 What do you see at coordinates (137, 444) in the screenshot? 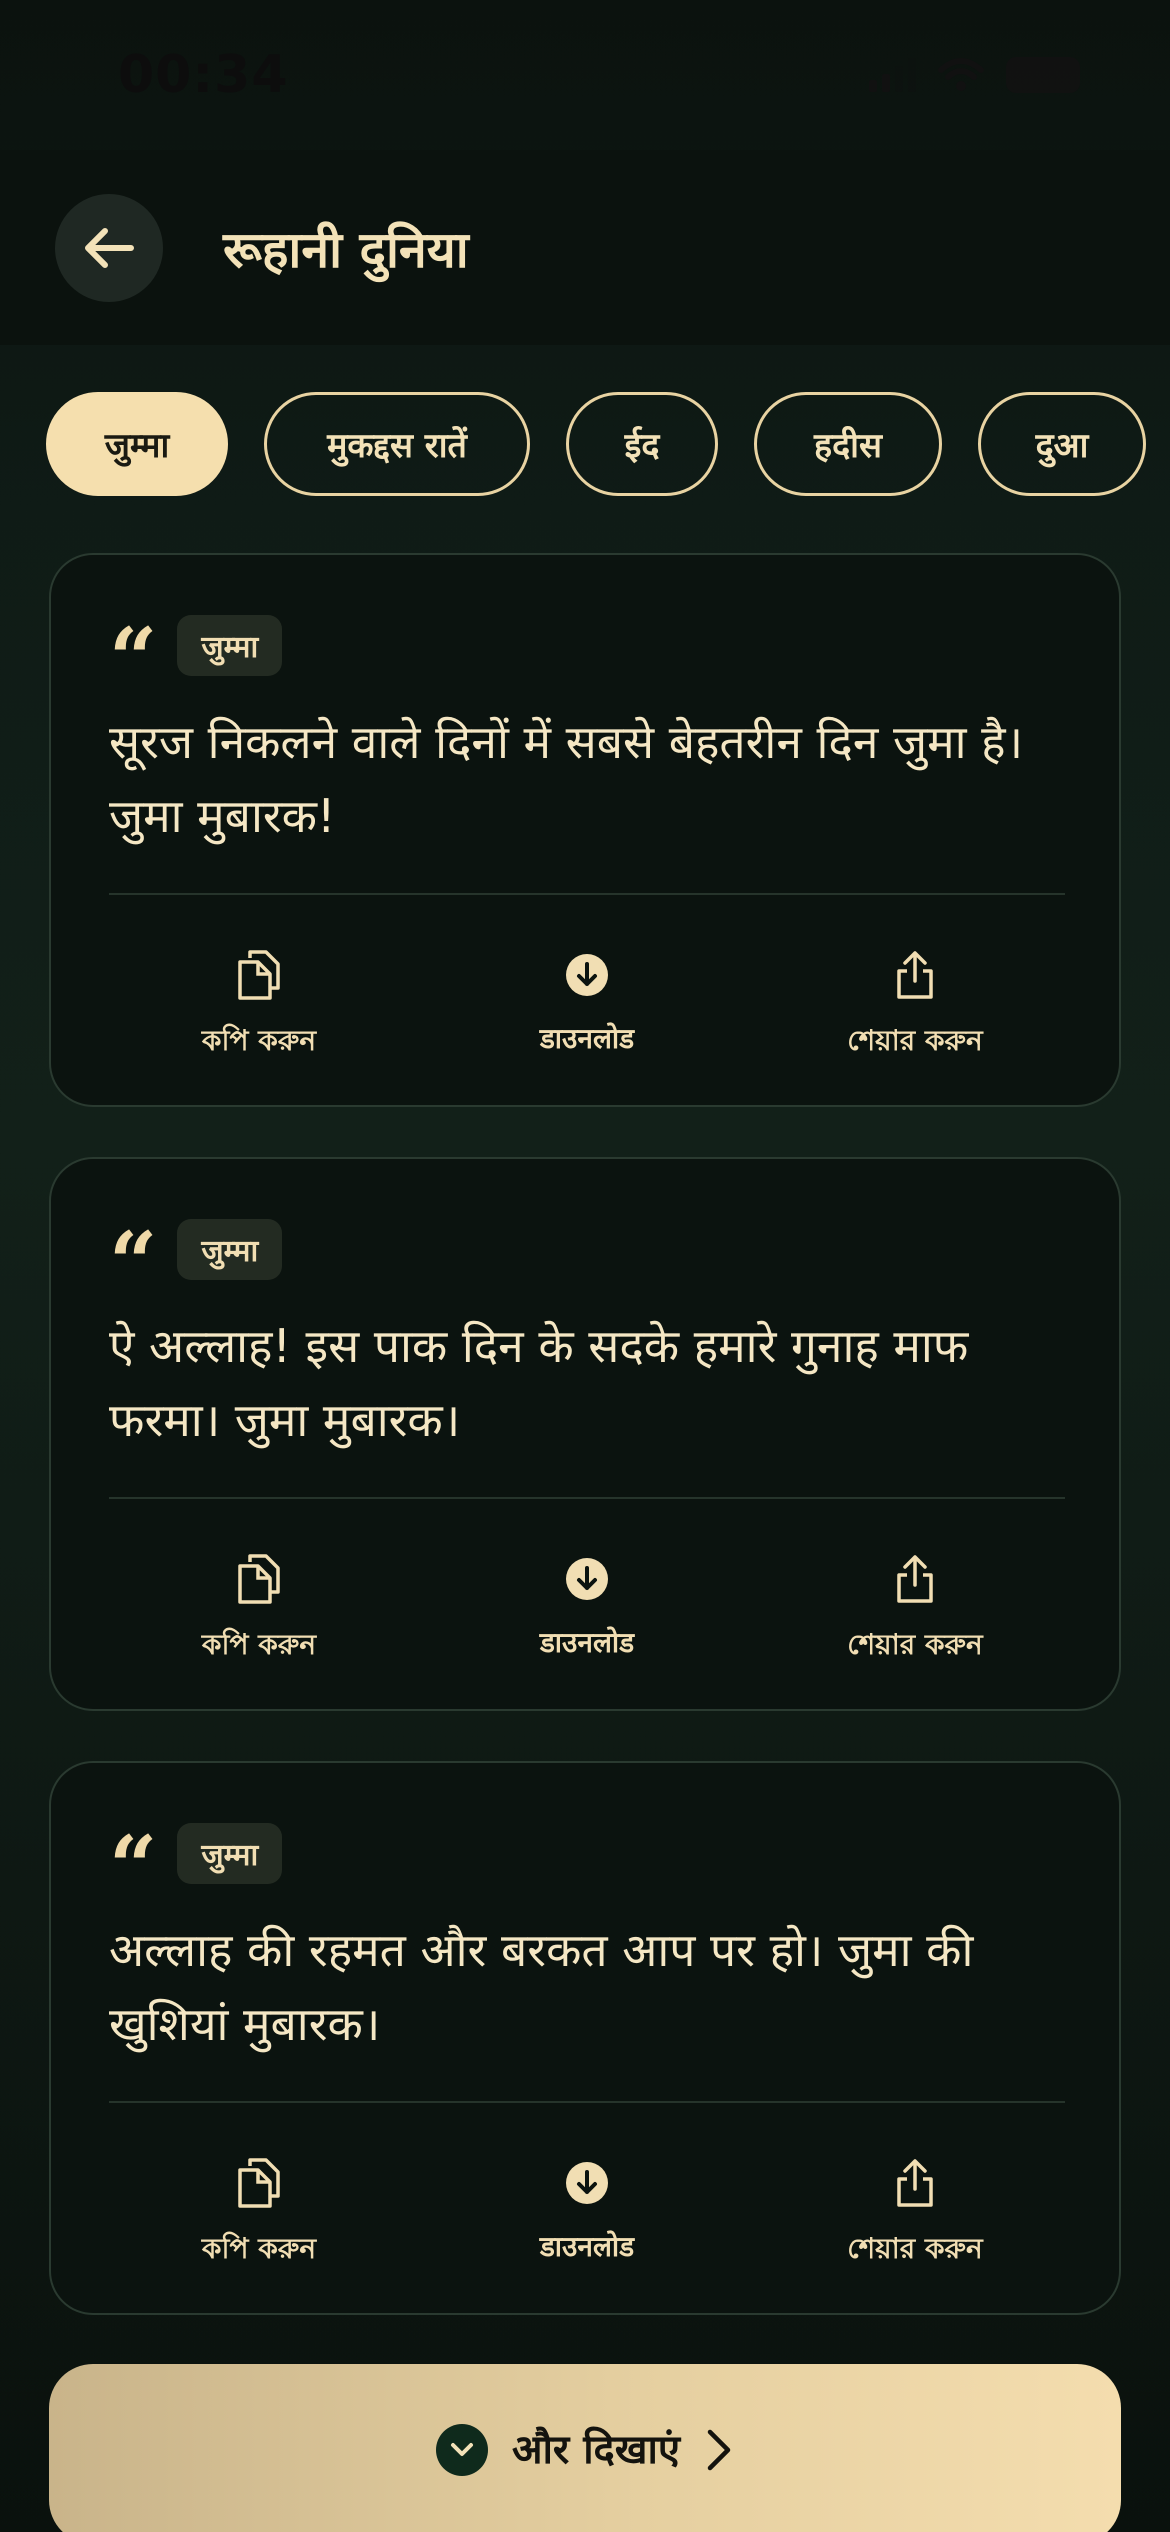
I see `tab-jumma: जुम्मा` at bounding box center [137, 444].